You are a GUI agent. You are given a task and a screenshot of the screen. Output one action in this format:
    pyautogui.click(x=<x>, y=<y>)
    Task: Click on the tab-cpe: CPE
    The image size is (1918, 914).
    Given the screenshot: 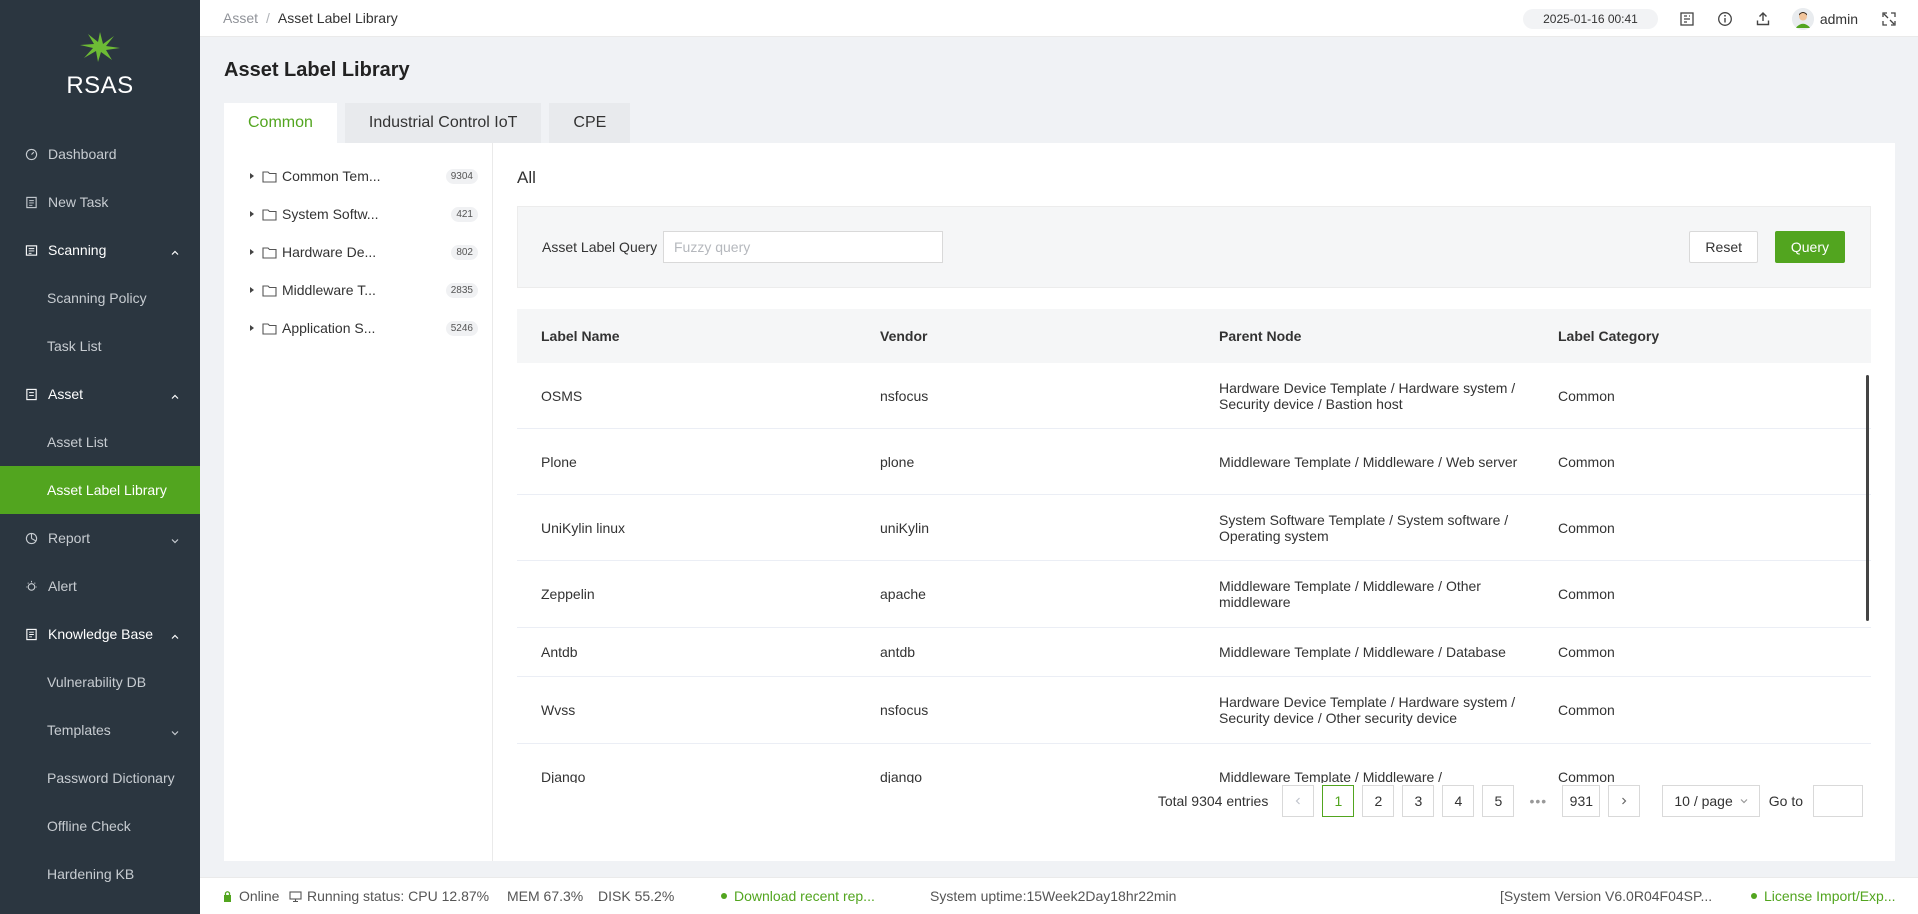 What is the action you would take?
    pyautogui.click(x=590, y=123)
    